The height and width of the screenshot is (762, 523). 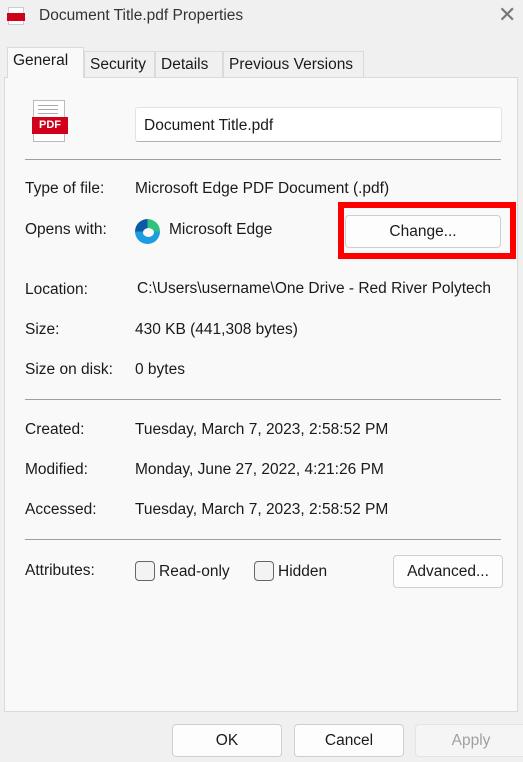 I want to click on window-title: Document Title.pdf Properties, so click(x=141, y=15).